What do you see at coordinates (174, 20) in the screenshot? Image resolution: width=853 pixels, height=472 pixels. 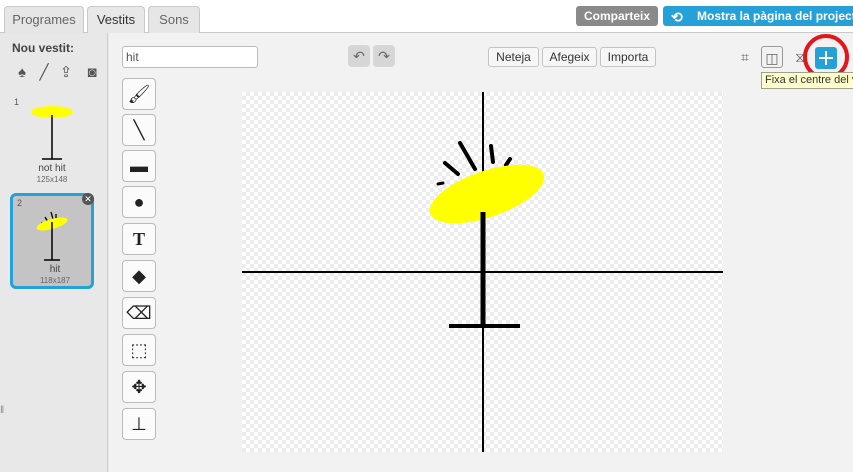 I see `tab-sons: Sons` at bounding box center [174, 20].